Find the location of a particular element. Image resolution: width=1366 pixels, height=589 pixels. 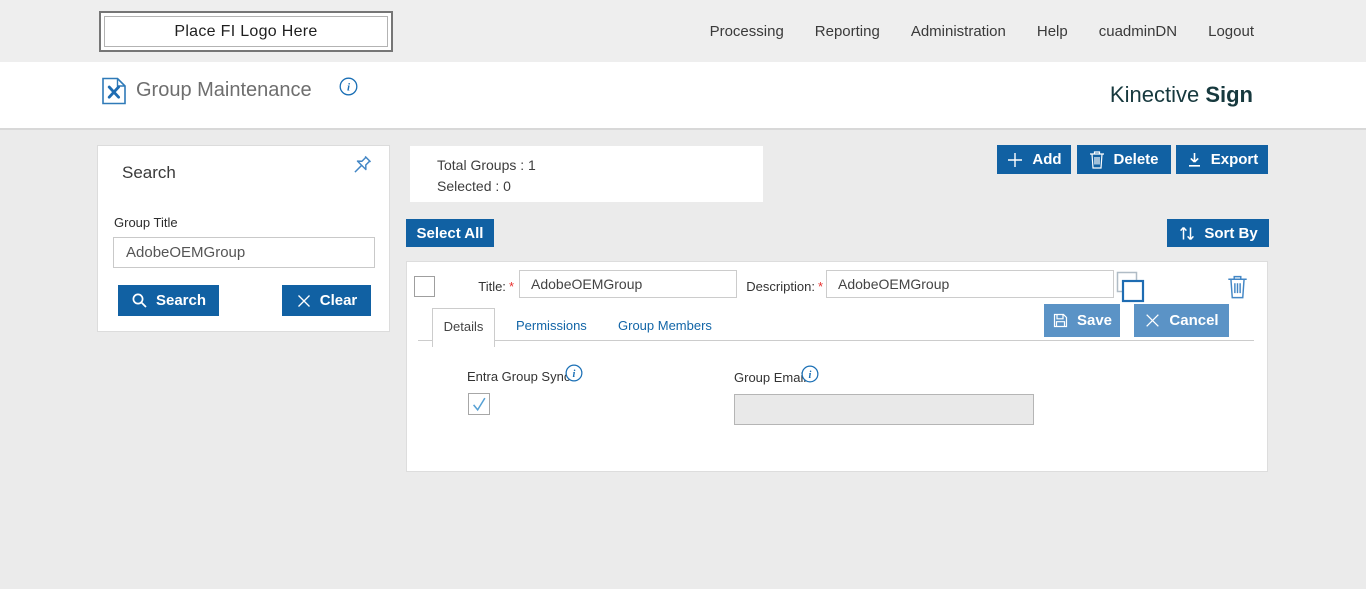

export-button: Export is located at coordinates (1222, 159).